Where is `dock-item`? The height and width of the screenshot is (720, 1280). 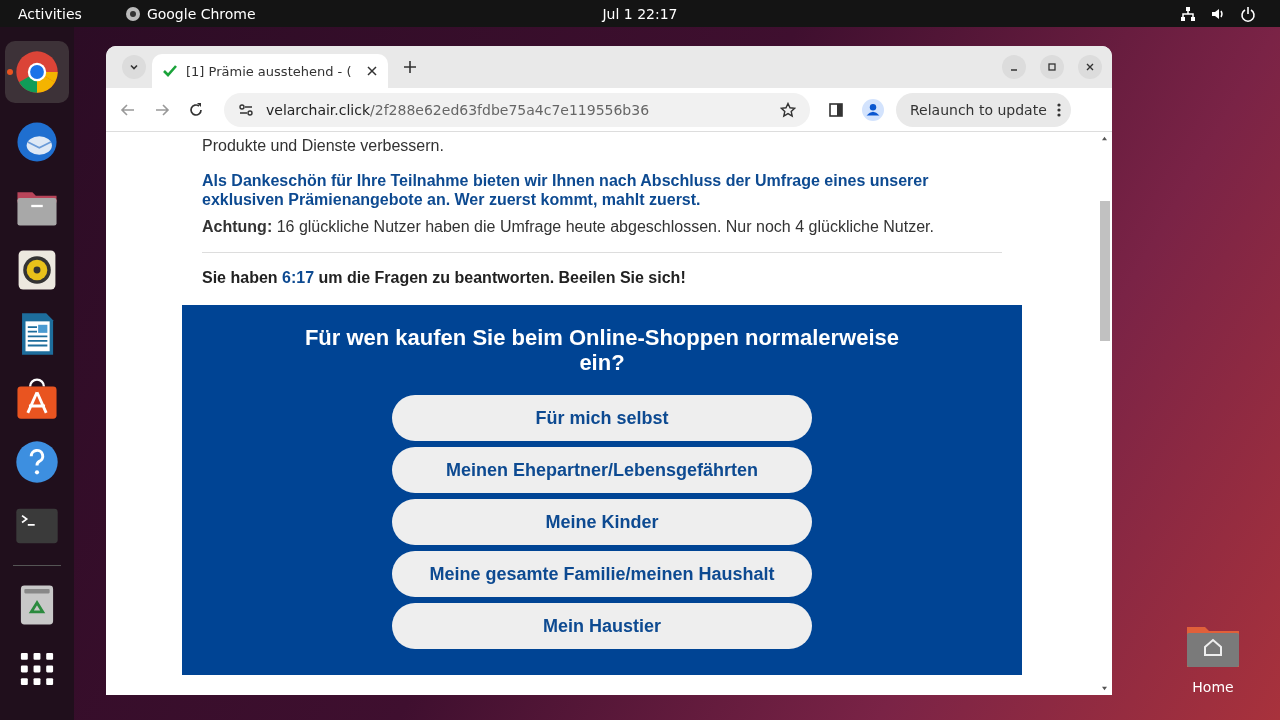 dock-item is located at coordinates (37, 72).